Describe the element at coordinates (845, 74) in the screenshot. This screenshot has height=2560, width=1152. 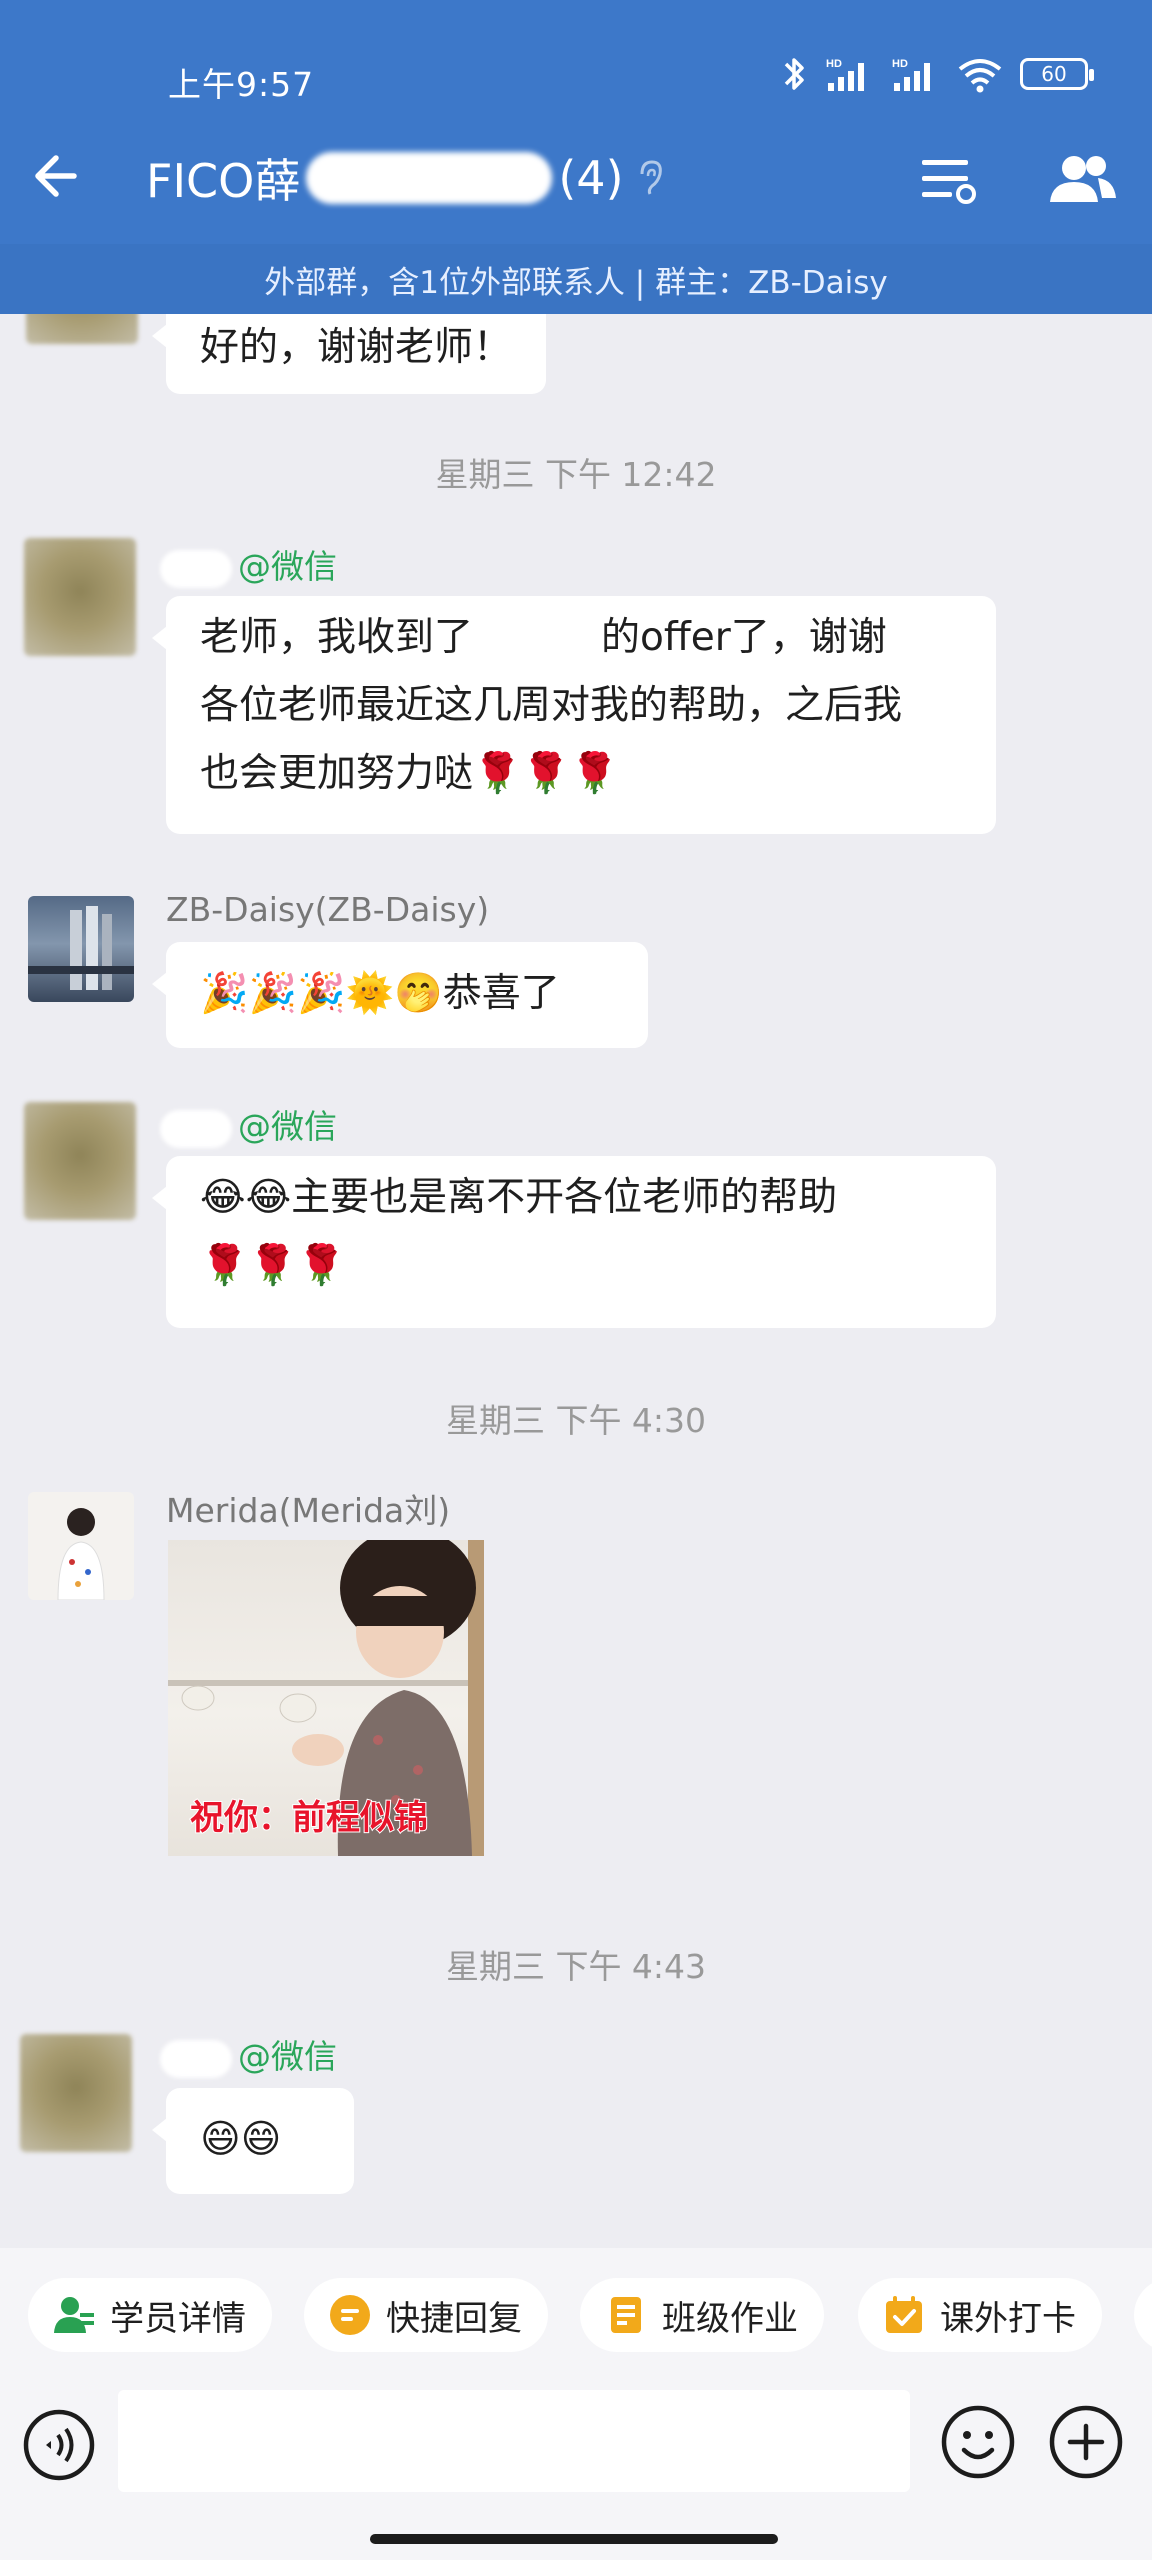
I see `signal-icon: HD` at that location.